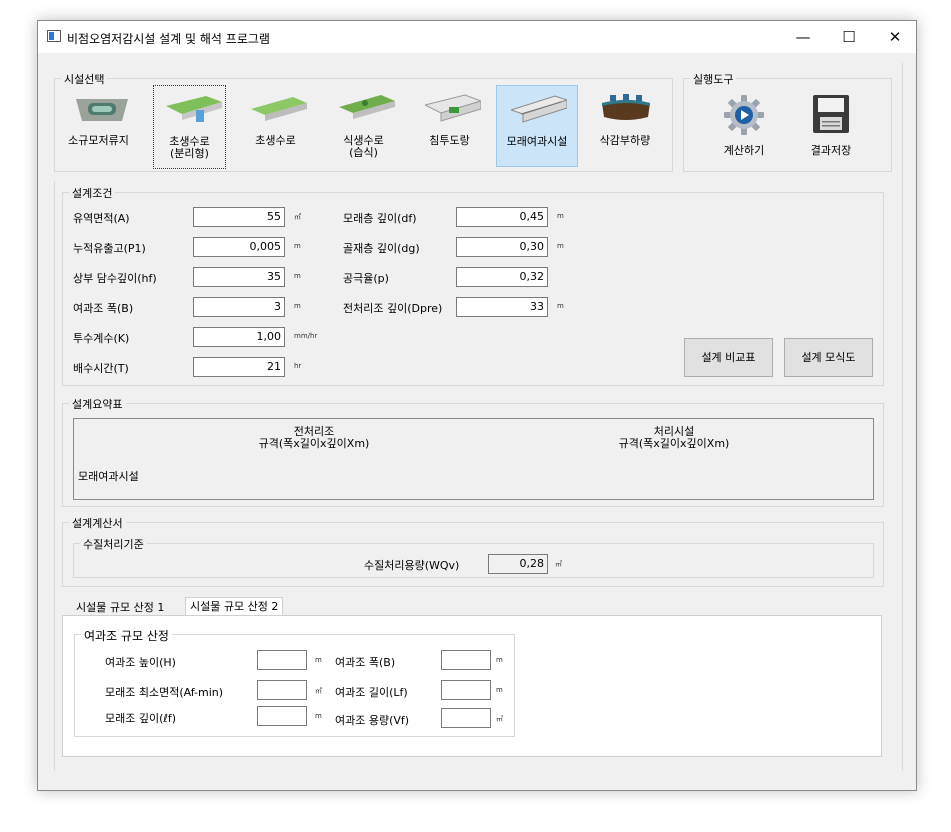 This screenshot has height=832, width=951. I want to click on save-result-button: 결과저장, so click(831, 123).